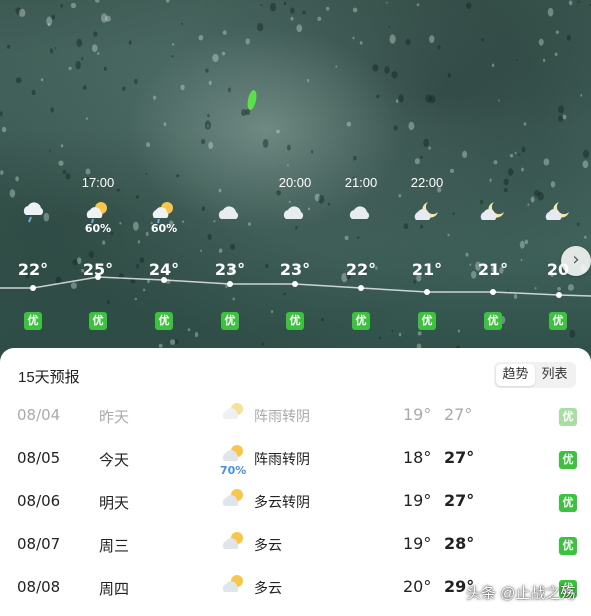  Describe the element at coordinates (459, 500) in the screenshot. I see `row-high: 27°` at that location.